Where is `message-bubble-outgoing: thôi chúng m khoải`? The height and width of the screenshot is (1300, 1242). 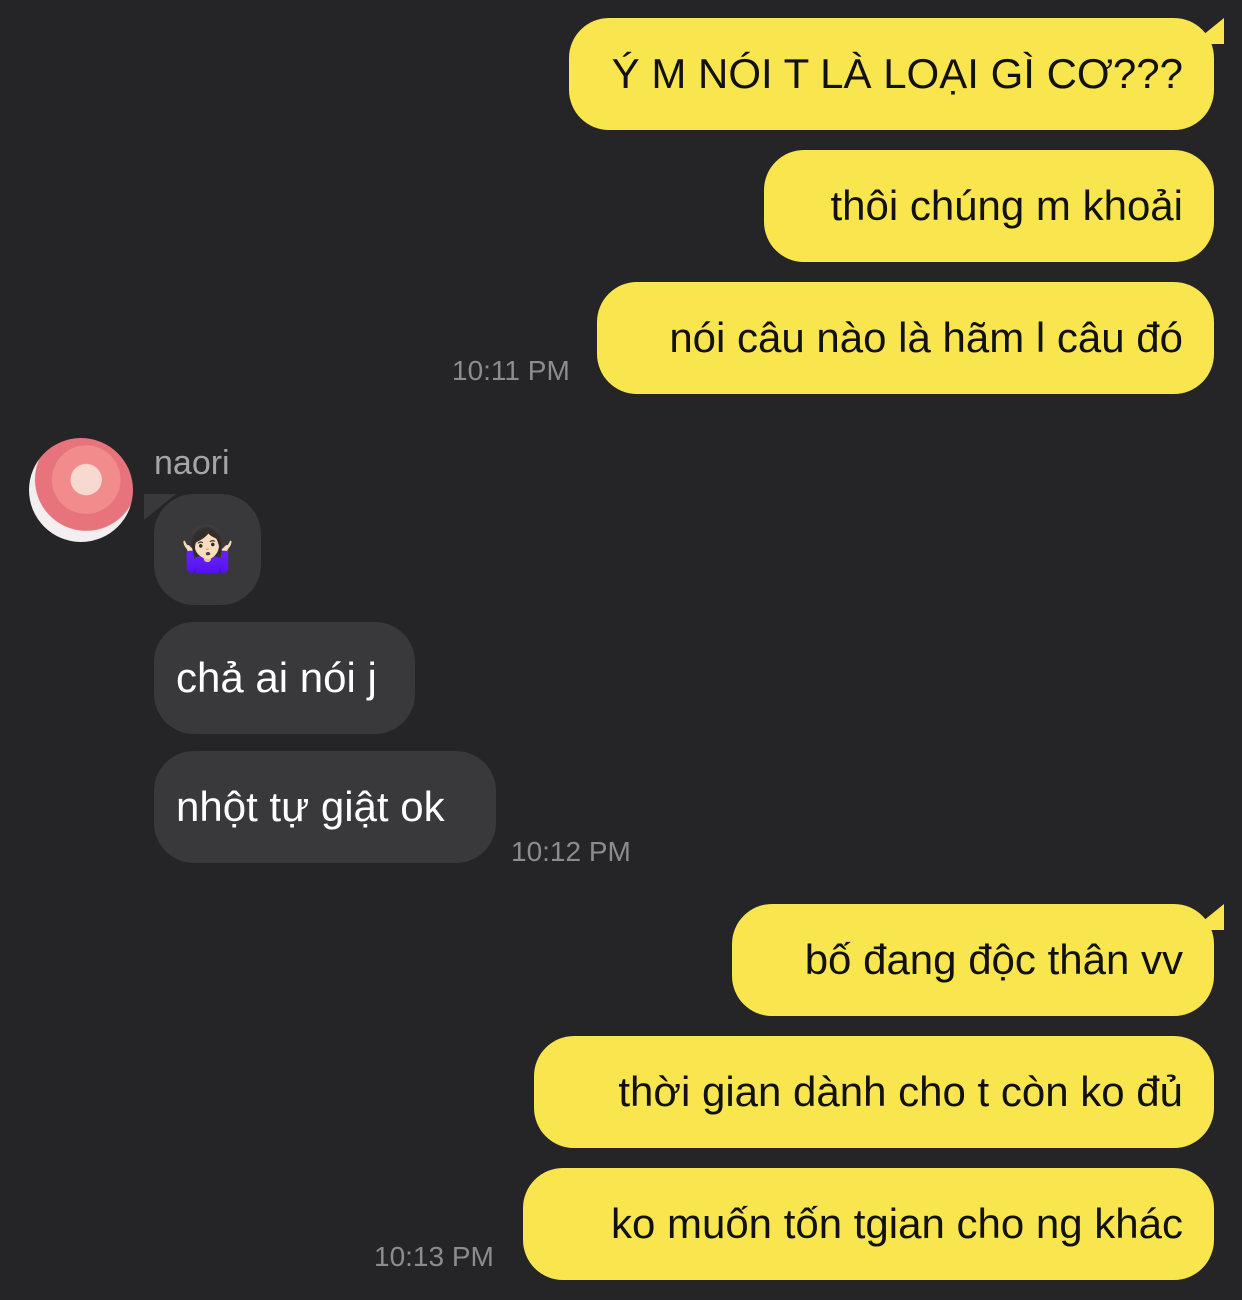
message-bubble-outgoing: thôi chúng m khoải is located at coordinates (989, 206).